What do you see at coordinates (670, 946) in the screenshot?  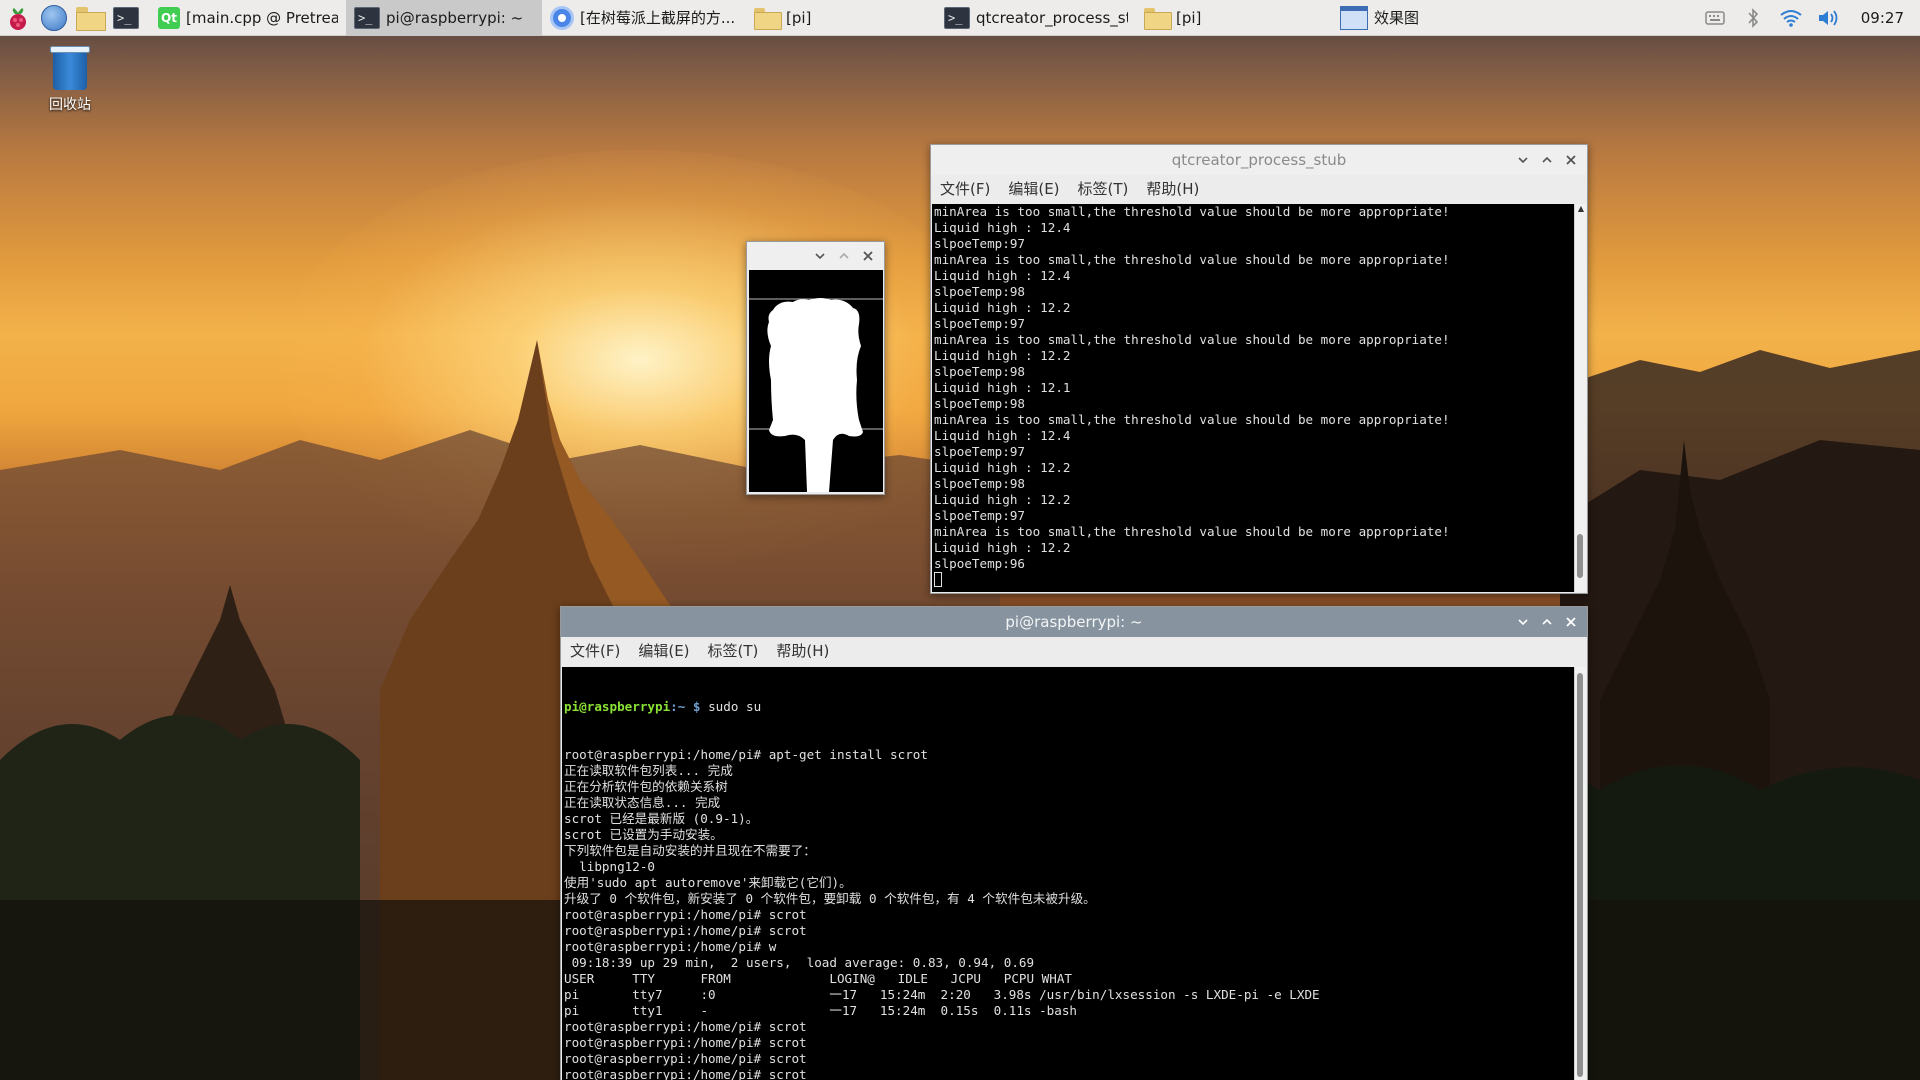 I see `terminal-line: root@raspberrypi:/home/pi# w` at bounding box center [670, 946].